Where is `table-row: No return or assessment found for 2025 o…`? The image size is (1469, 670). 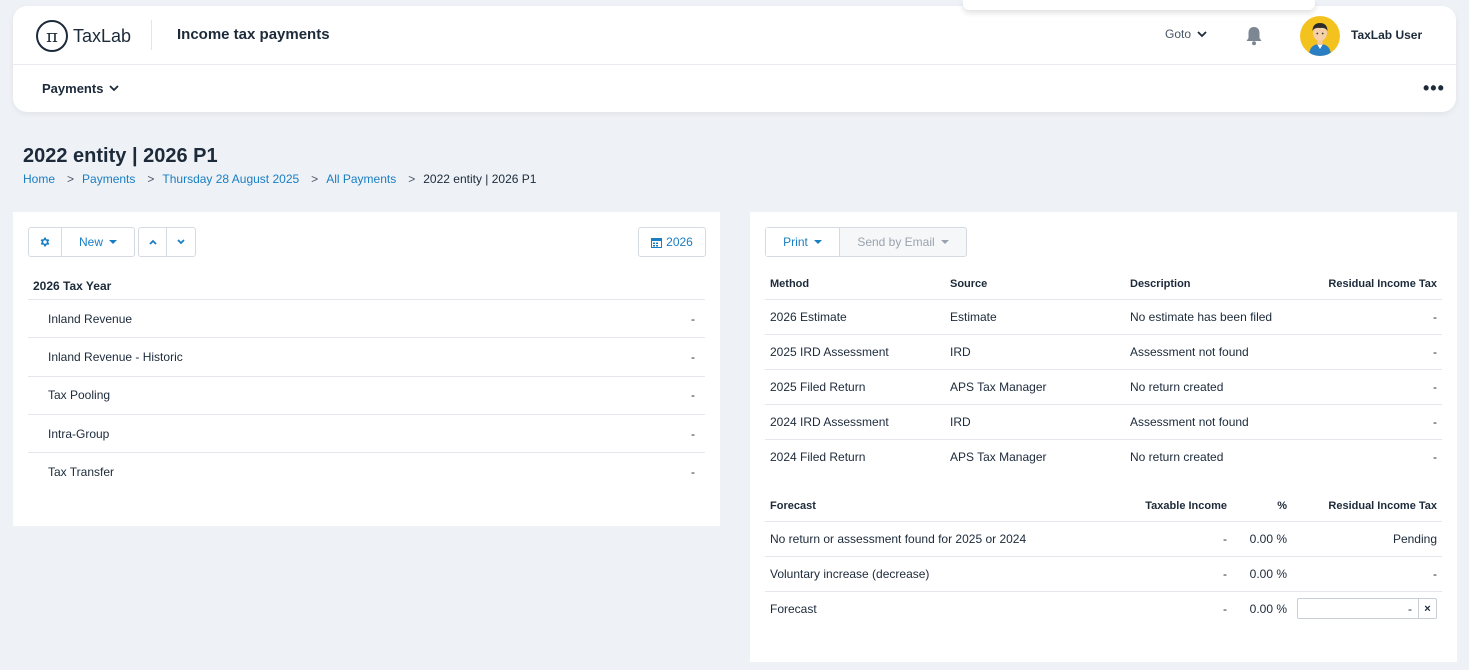 table-row: No return or assessment found for 2025 o… is located at coordinates (1103, 539).